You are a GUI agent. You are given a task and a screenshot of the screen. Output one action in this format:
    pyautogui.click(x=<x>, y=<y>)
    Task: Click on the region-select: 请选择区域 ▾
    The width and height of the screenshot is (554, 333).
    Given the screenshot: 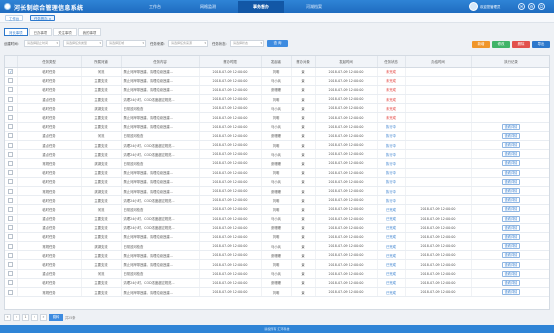 What is the action you would take?
    pyautogui.click(x=126, y=43)
    